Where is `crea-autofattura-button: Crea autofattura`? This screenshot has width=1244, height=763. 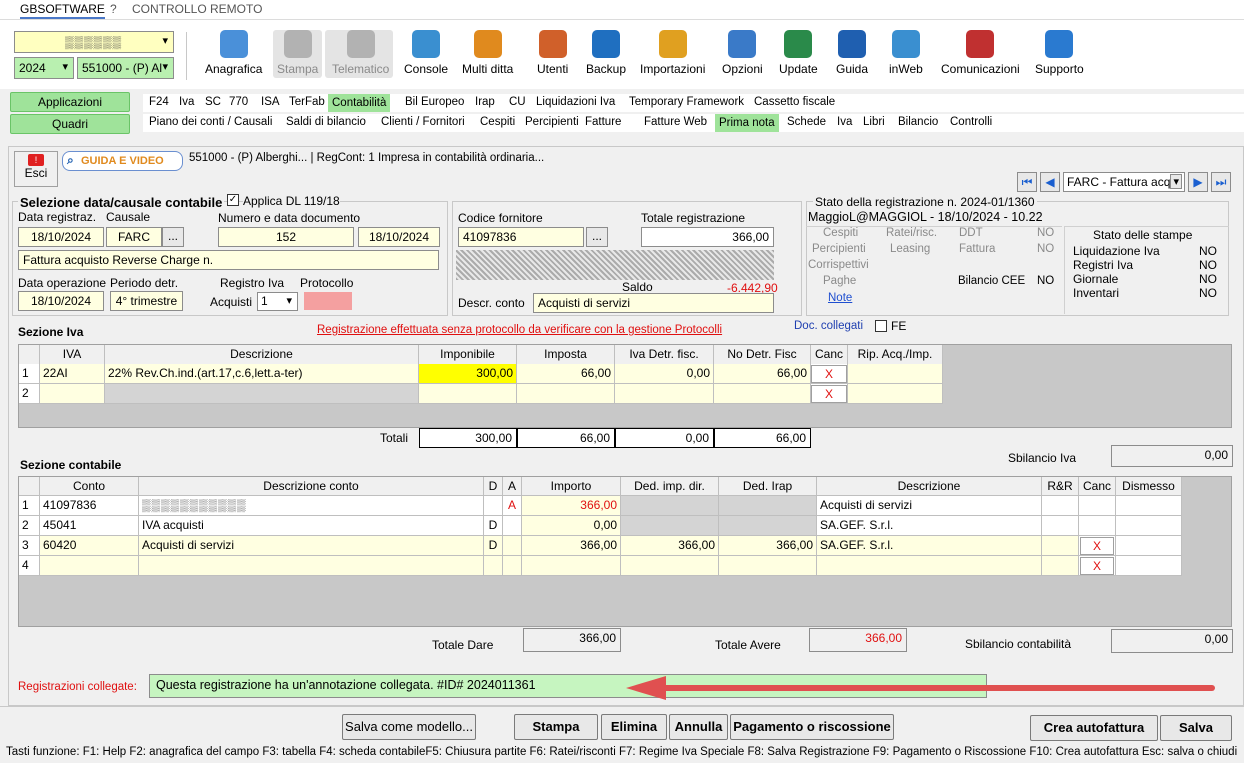
crea-autofattura-button: Crea autofattura is located at coordinates (1094, 728).